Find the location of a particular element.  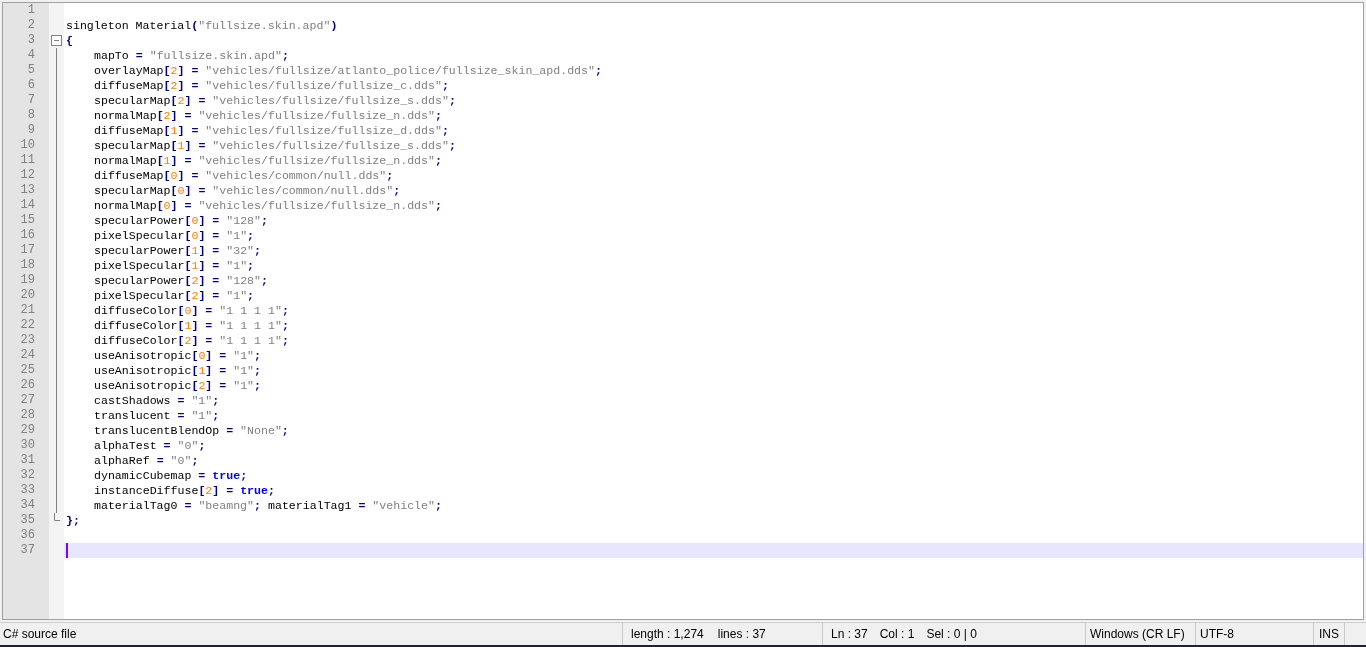

code-line: diffuseMap[0] = "vehicles/common/null.dds"; is located at coordinates (243, 175).